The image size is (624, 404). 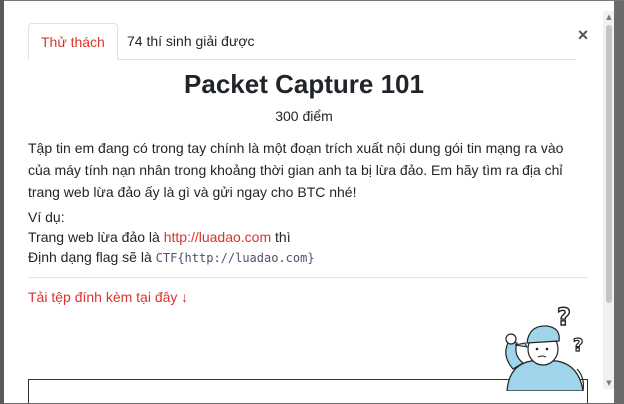 I want to click on tab-bar: Thử thách 74 thí sinh giải được, so click(x=302, y=41).